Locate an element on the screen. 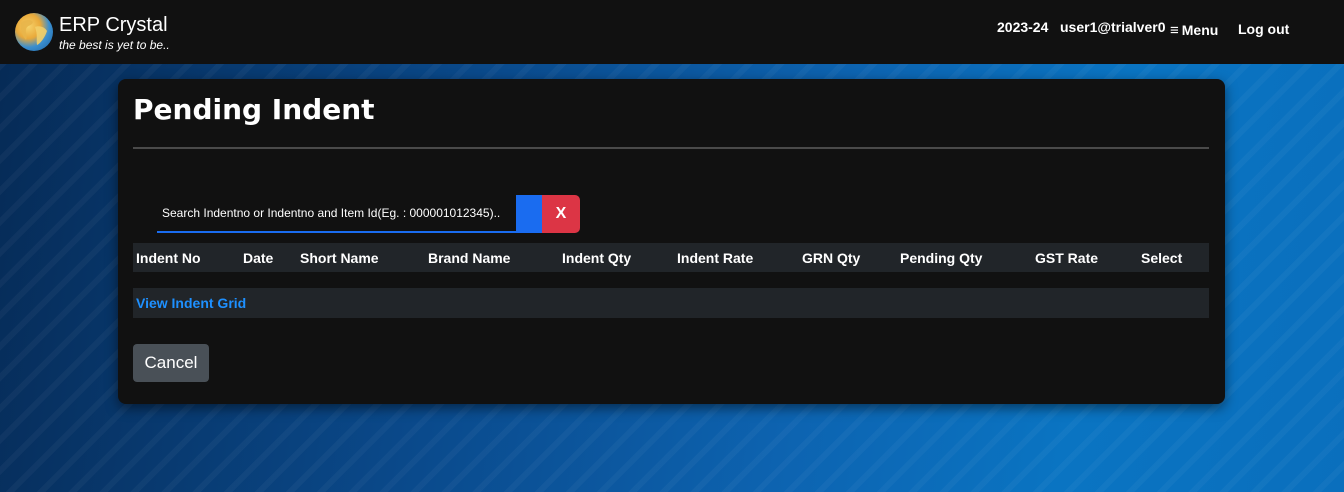  menu-label: Menu is located at coordinates (1200, 30).